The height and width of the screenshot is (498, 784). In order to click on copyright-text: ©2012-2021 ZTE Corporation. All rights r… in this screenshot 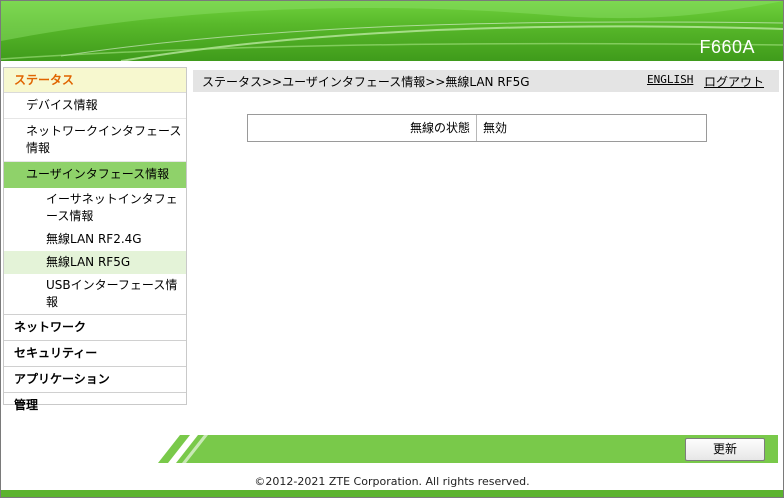, I will do `click(392, 481)`.